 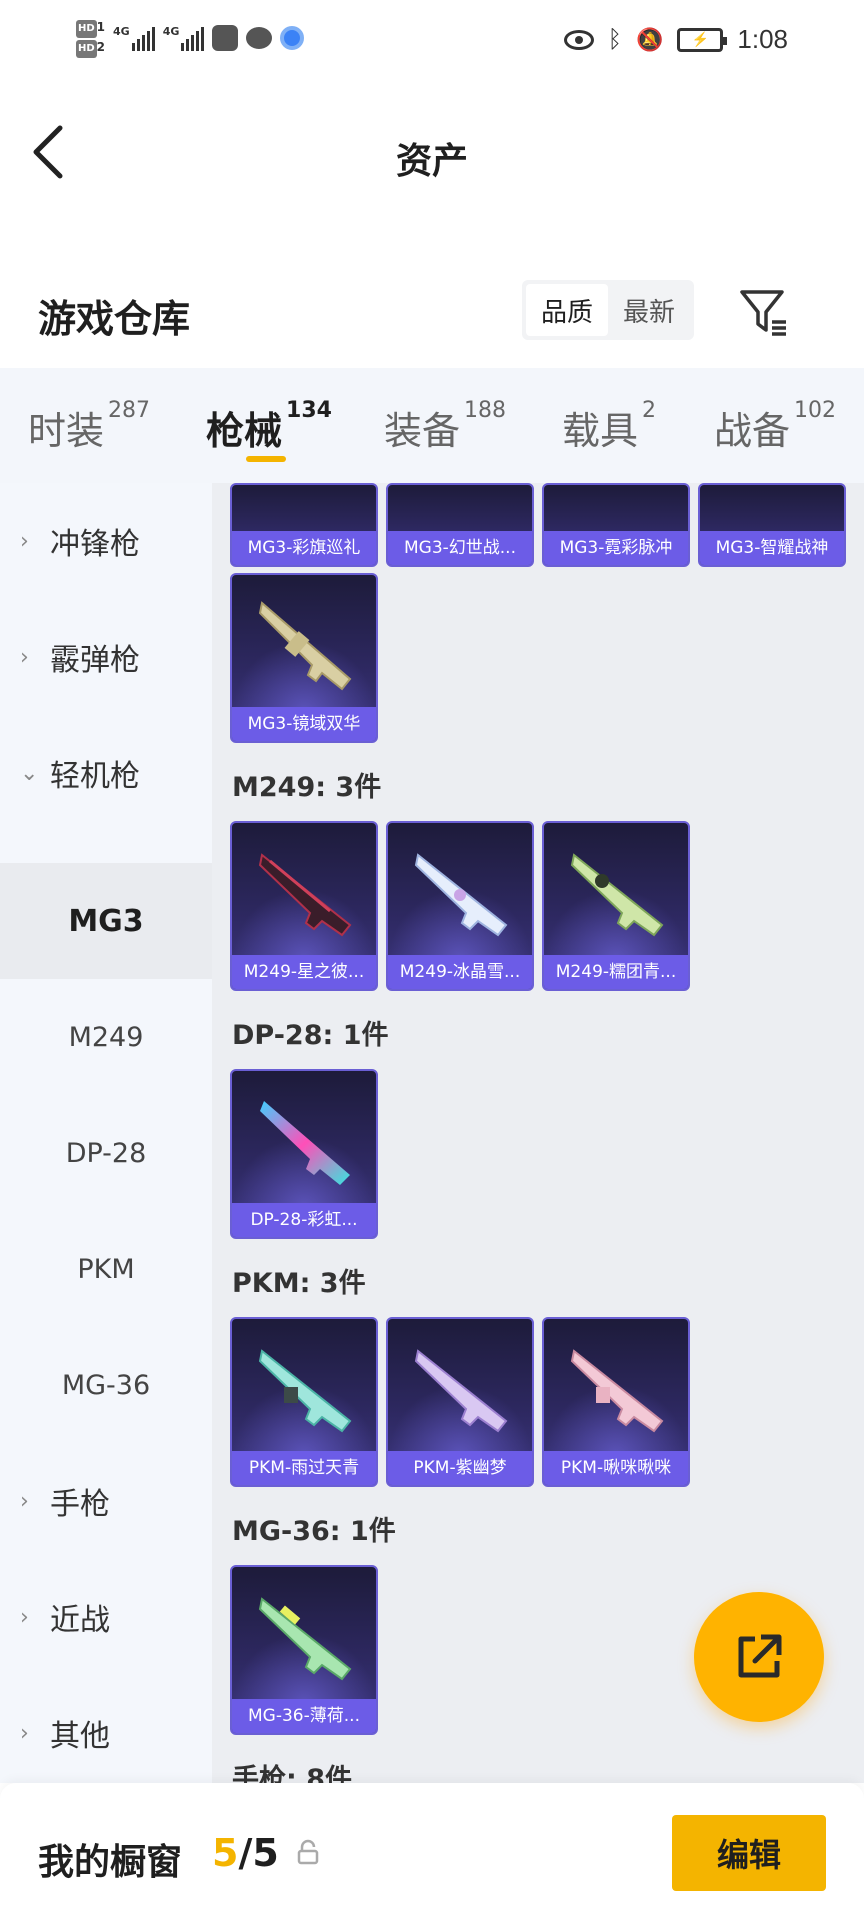 What do you see at coordinates (314, 1531) in the screenshot?
I see `section-heading-mg36: MG-36: 1件` at bounding box center [314, 1531].